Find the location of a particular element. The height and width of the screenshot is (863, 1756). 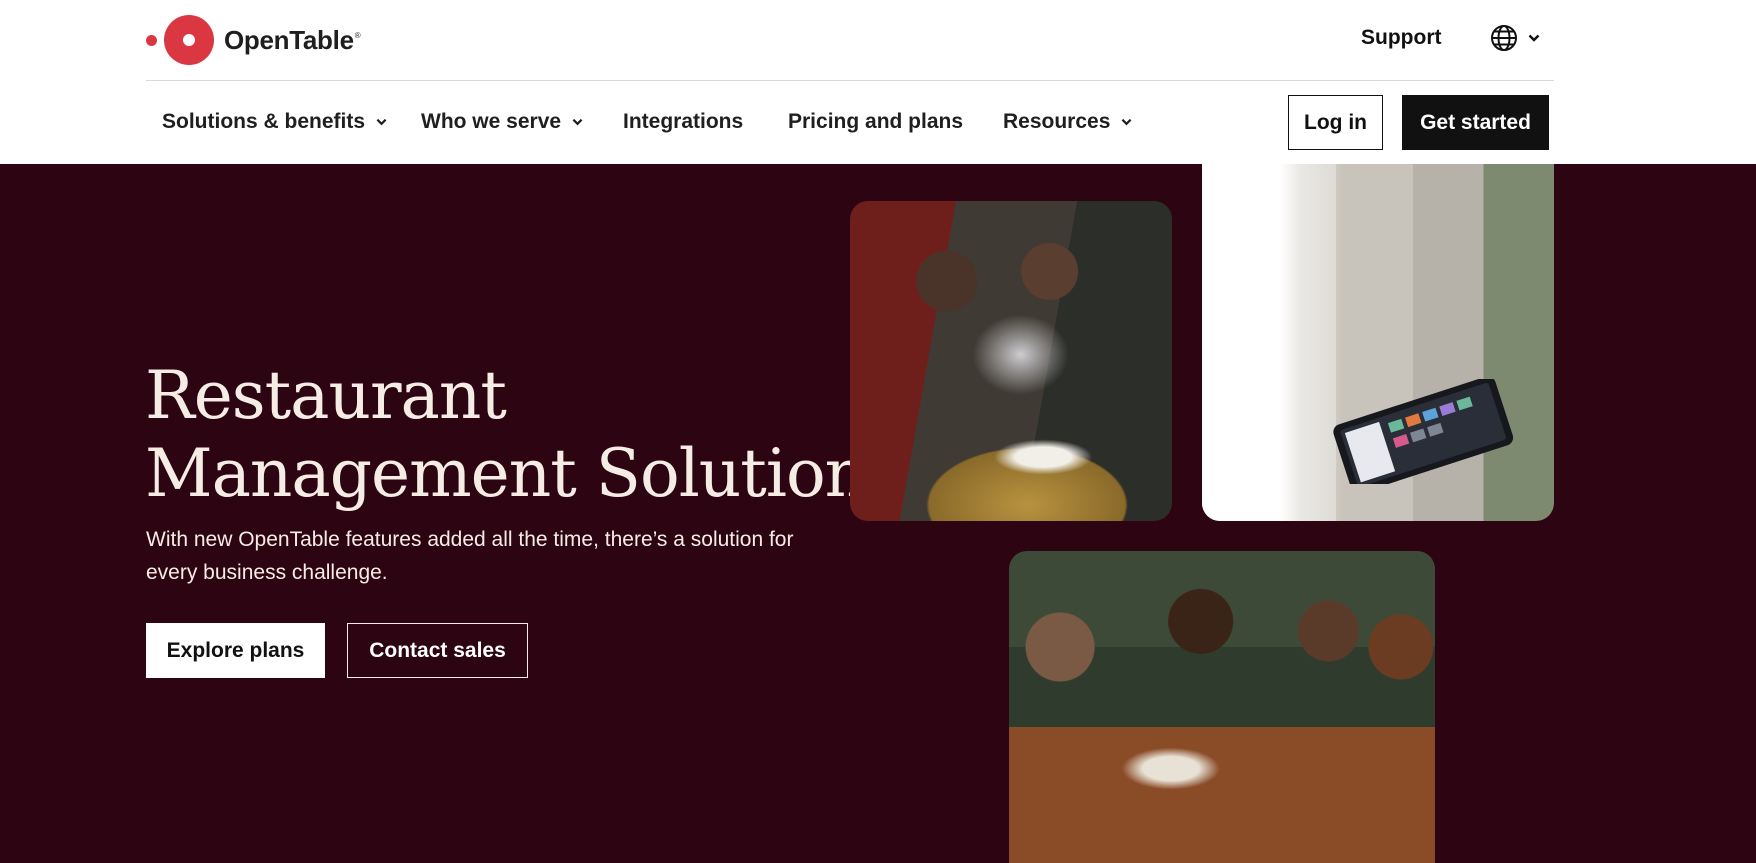

server-tablet-photo is located at coordinates (1378, 342).